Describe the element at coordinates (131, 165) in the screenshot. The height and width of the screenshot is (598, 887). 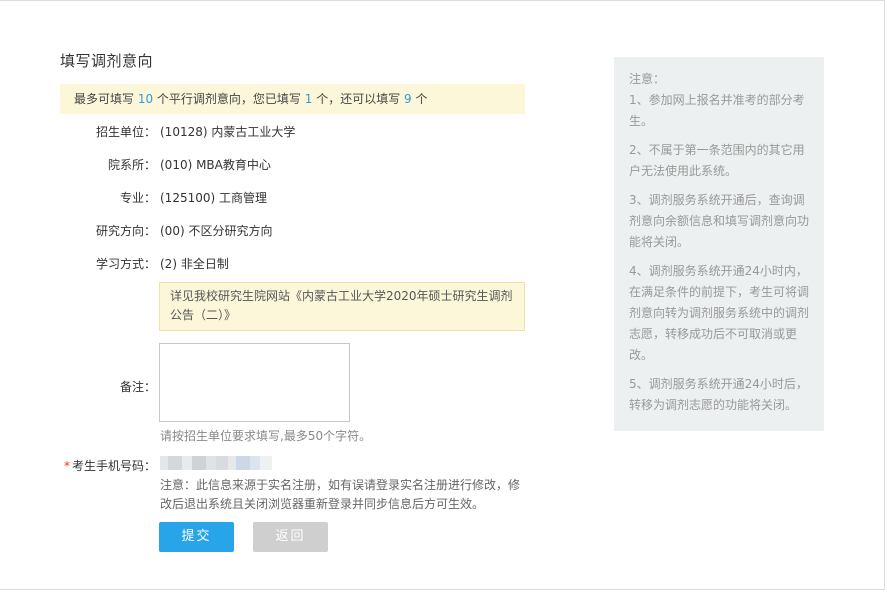
I see `dept-label: 院系所：` at that location.